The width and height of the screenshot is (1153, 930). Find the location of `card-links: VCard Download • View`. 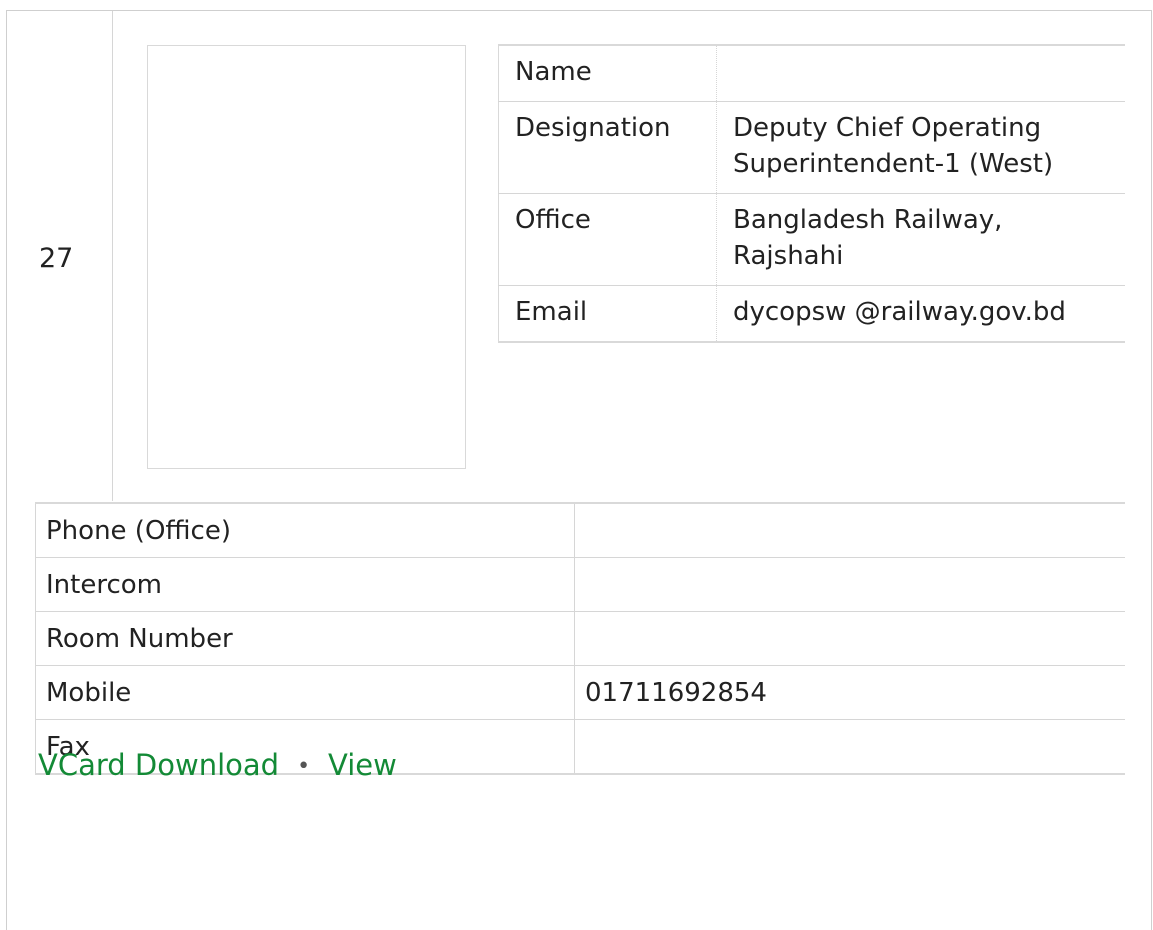

card-links: VCard Download • View is located at coordinates (217, 767).